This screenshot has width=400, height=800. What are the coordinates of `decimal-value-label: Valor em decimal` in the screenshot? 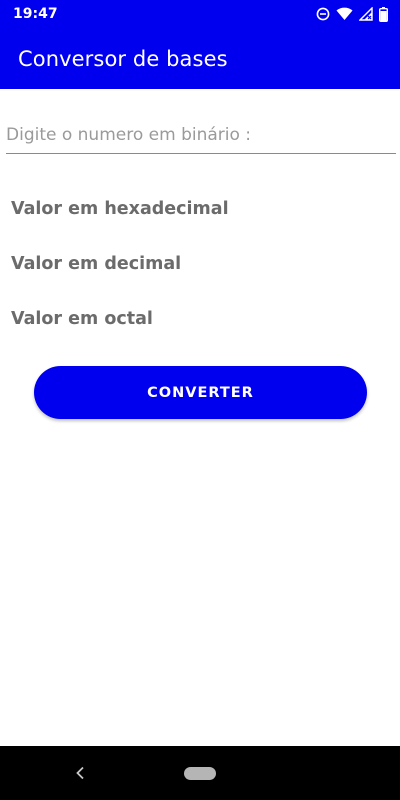 It's located at (96, 264).